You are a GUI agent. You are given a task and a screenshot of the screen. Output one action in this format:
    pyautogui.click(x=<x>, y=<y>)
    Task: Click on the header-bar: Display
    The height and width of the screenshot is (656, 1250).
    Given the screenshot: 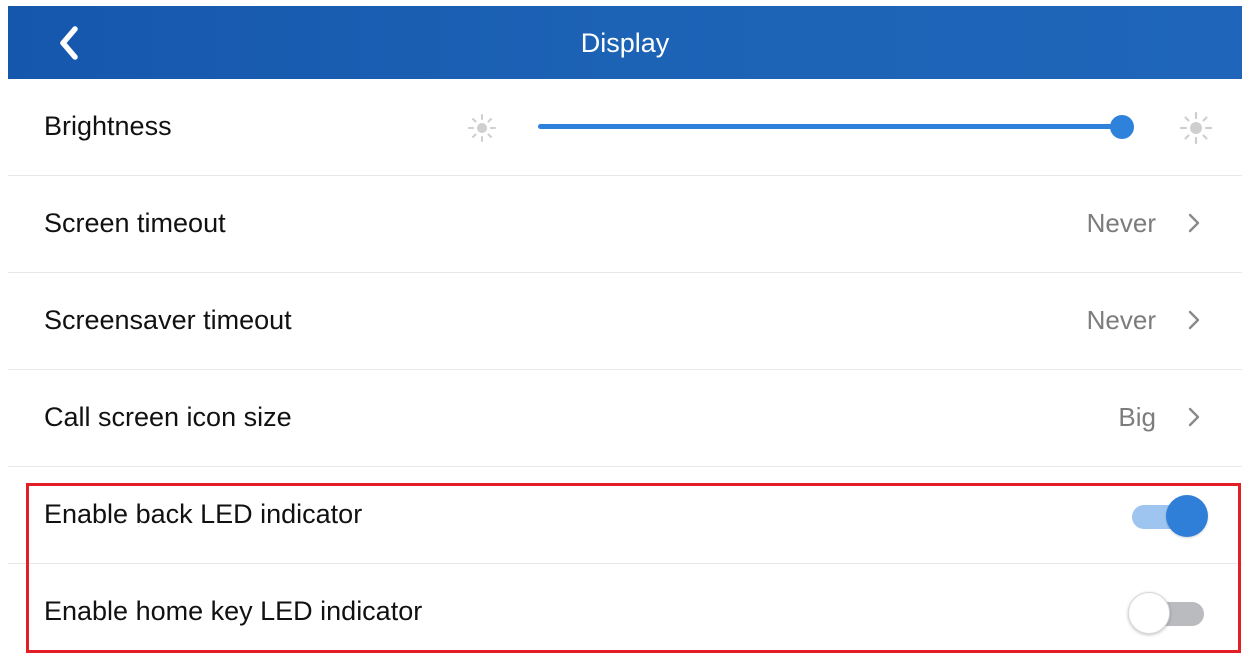 What is the action you would take?
    pyautogui.click(x=625, y=42)
    